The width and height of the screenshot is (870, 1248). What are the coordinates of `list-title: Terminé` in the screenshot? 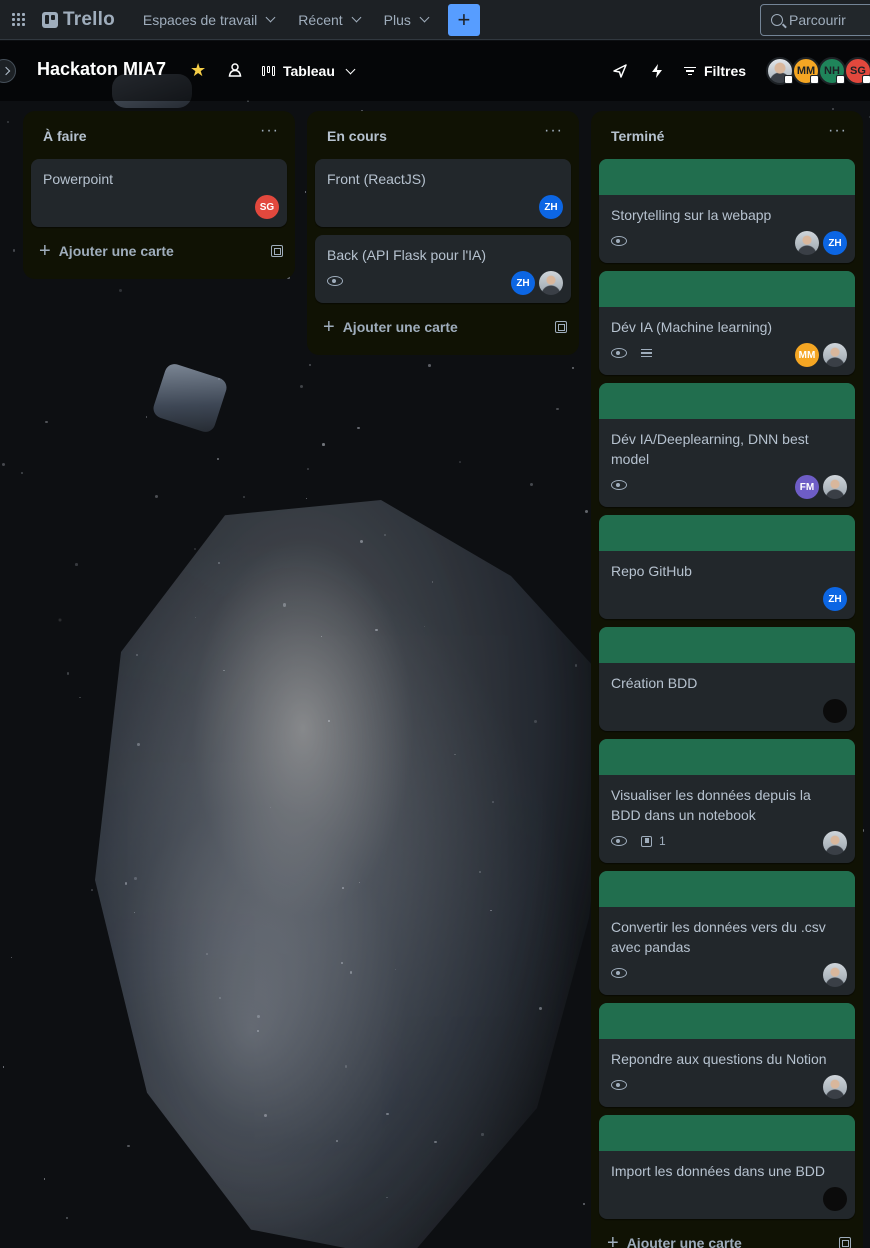 It's located at (637, 136).